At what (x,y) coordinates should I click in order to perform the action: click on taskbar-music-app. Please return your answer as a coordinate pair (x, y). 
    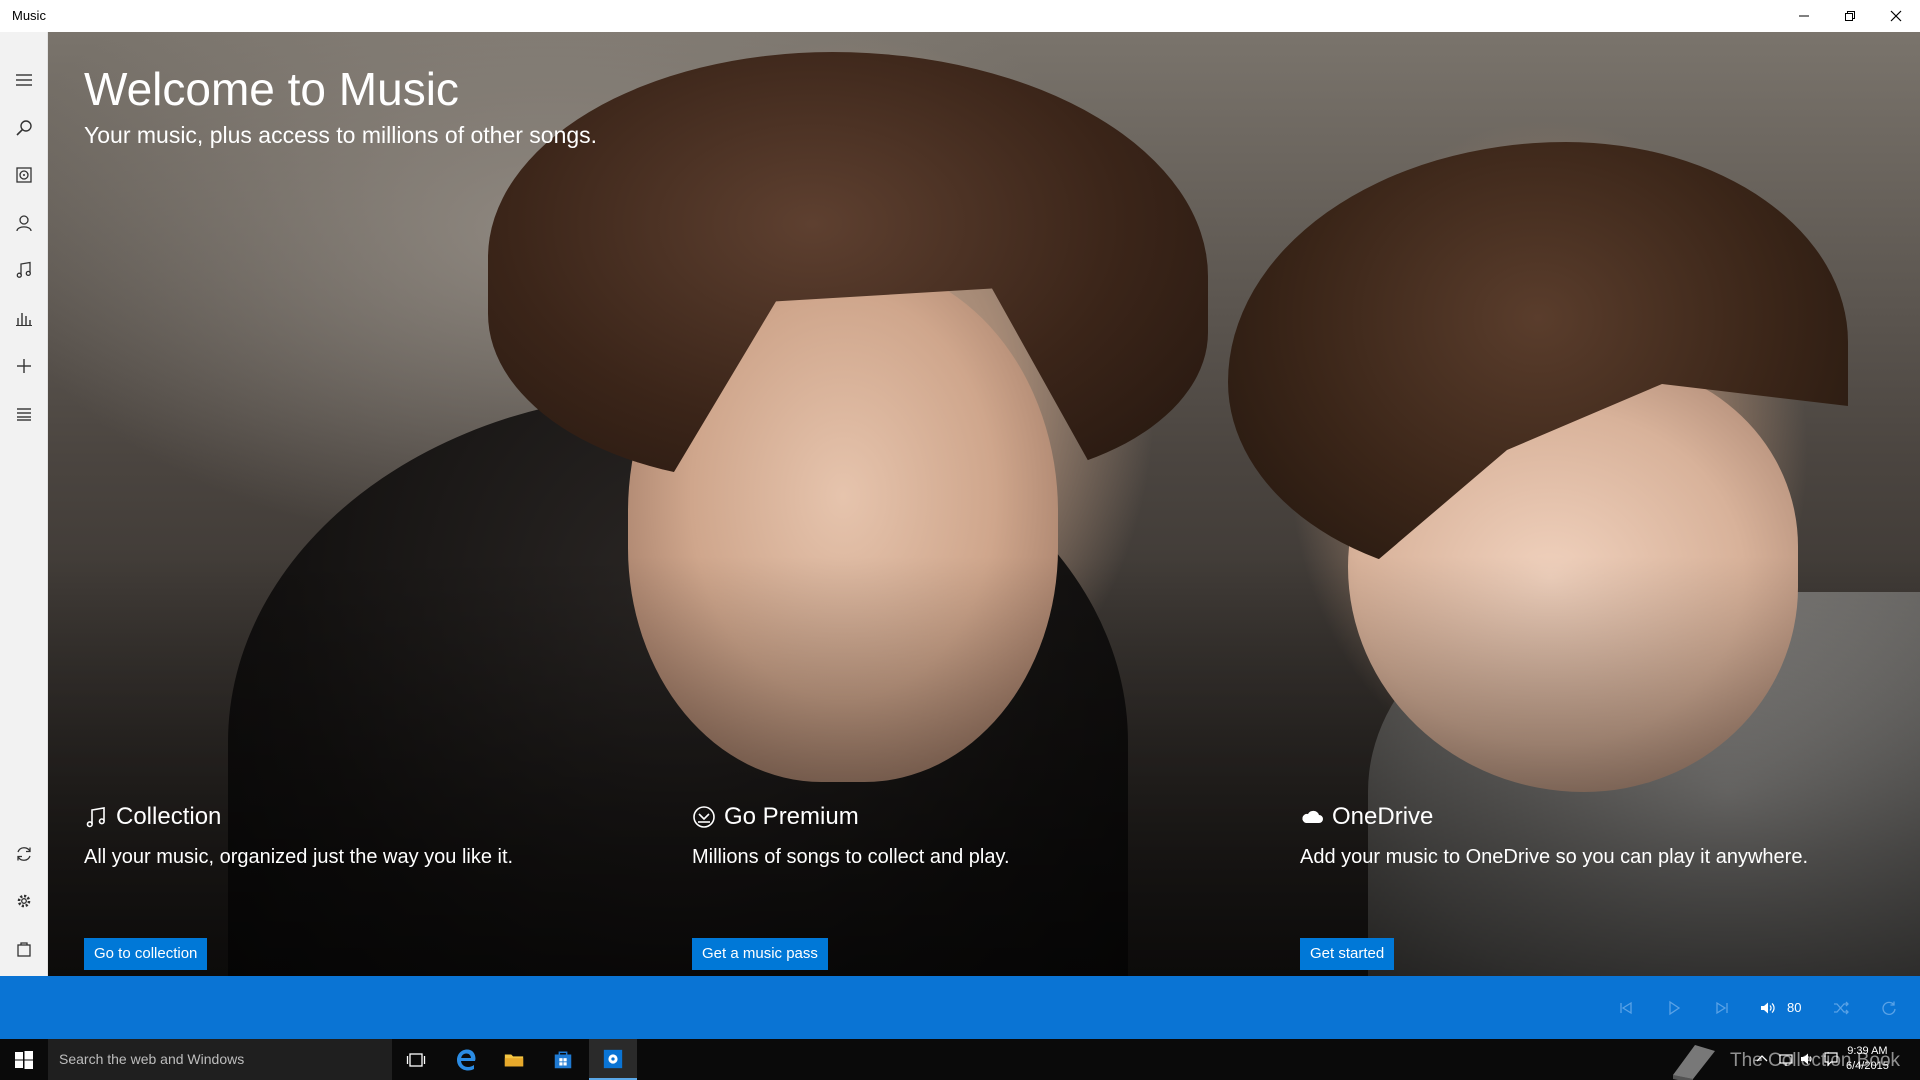
    Looking at the image, I should click on (613, 1059).